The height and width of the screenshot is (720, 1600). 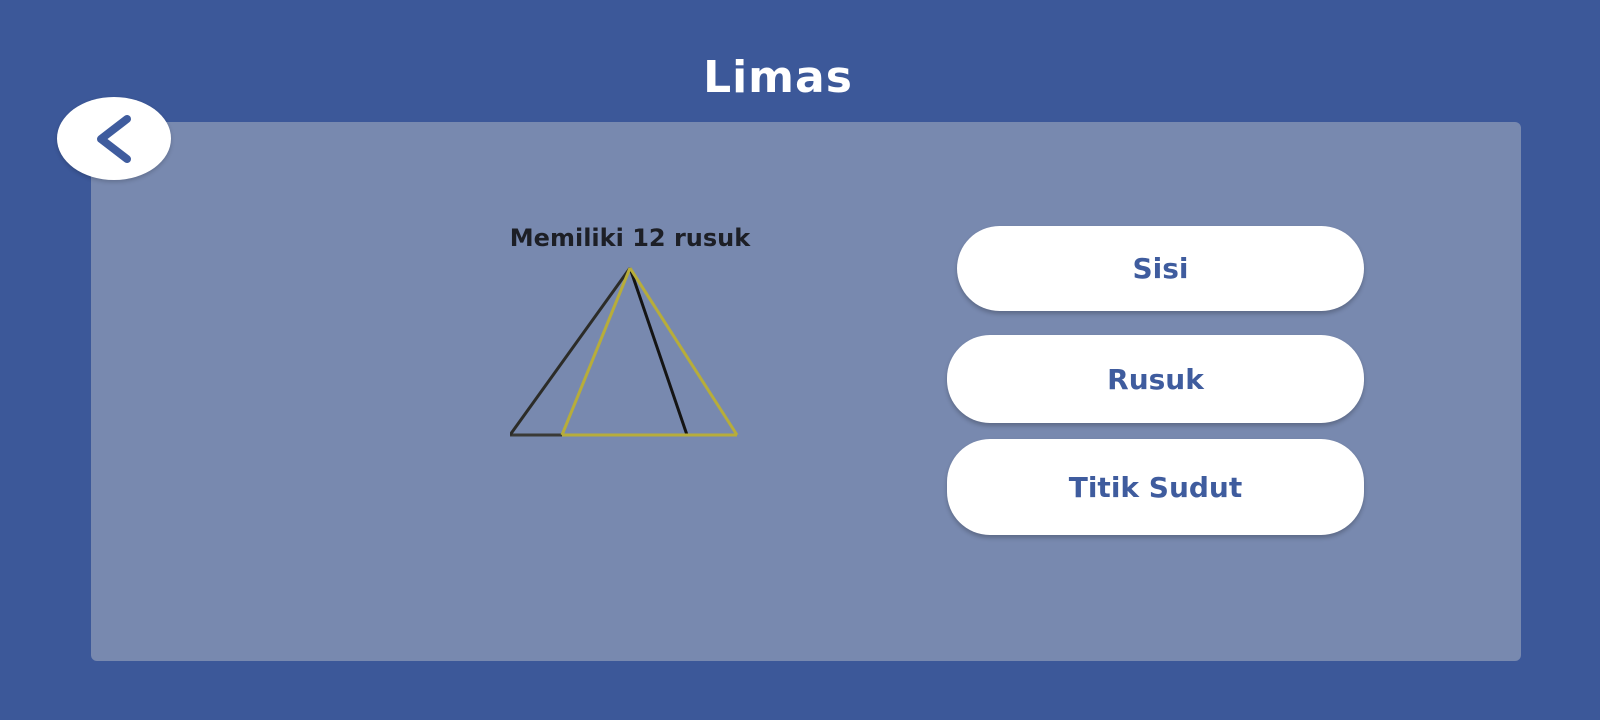 I want to click on pyramid-edge-right, so click(x=683, y=351).